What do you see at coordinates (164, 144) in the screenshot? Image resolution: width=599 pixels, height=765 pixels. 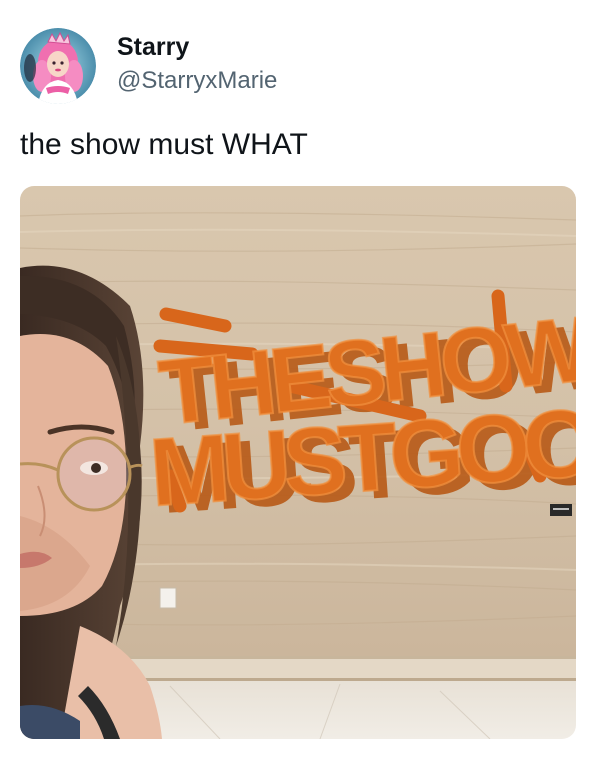 I see `tweet-text: the show must WHAT` at bounding box center [164, 144].